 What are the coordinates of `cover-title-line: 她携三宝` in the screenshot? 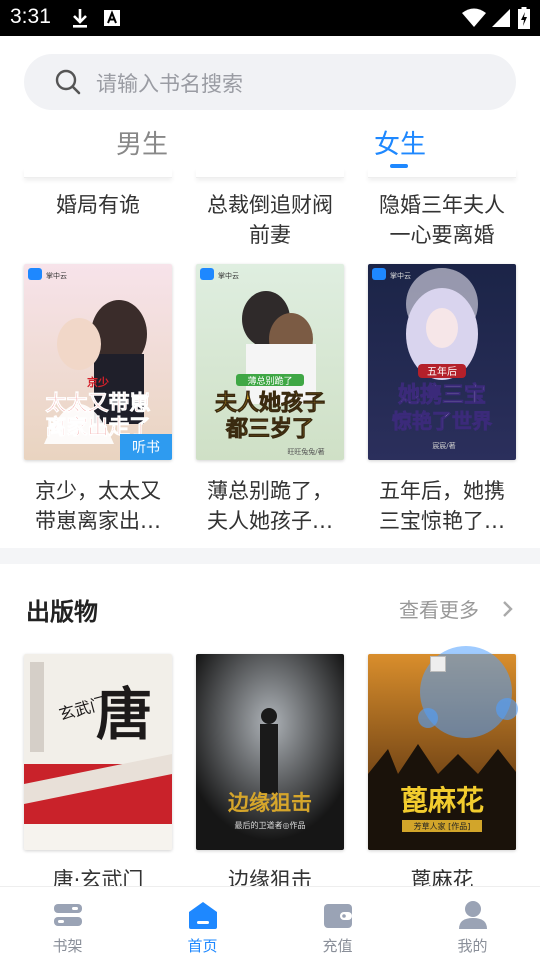 It's located at (442, 395).